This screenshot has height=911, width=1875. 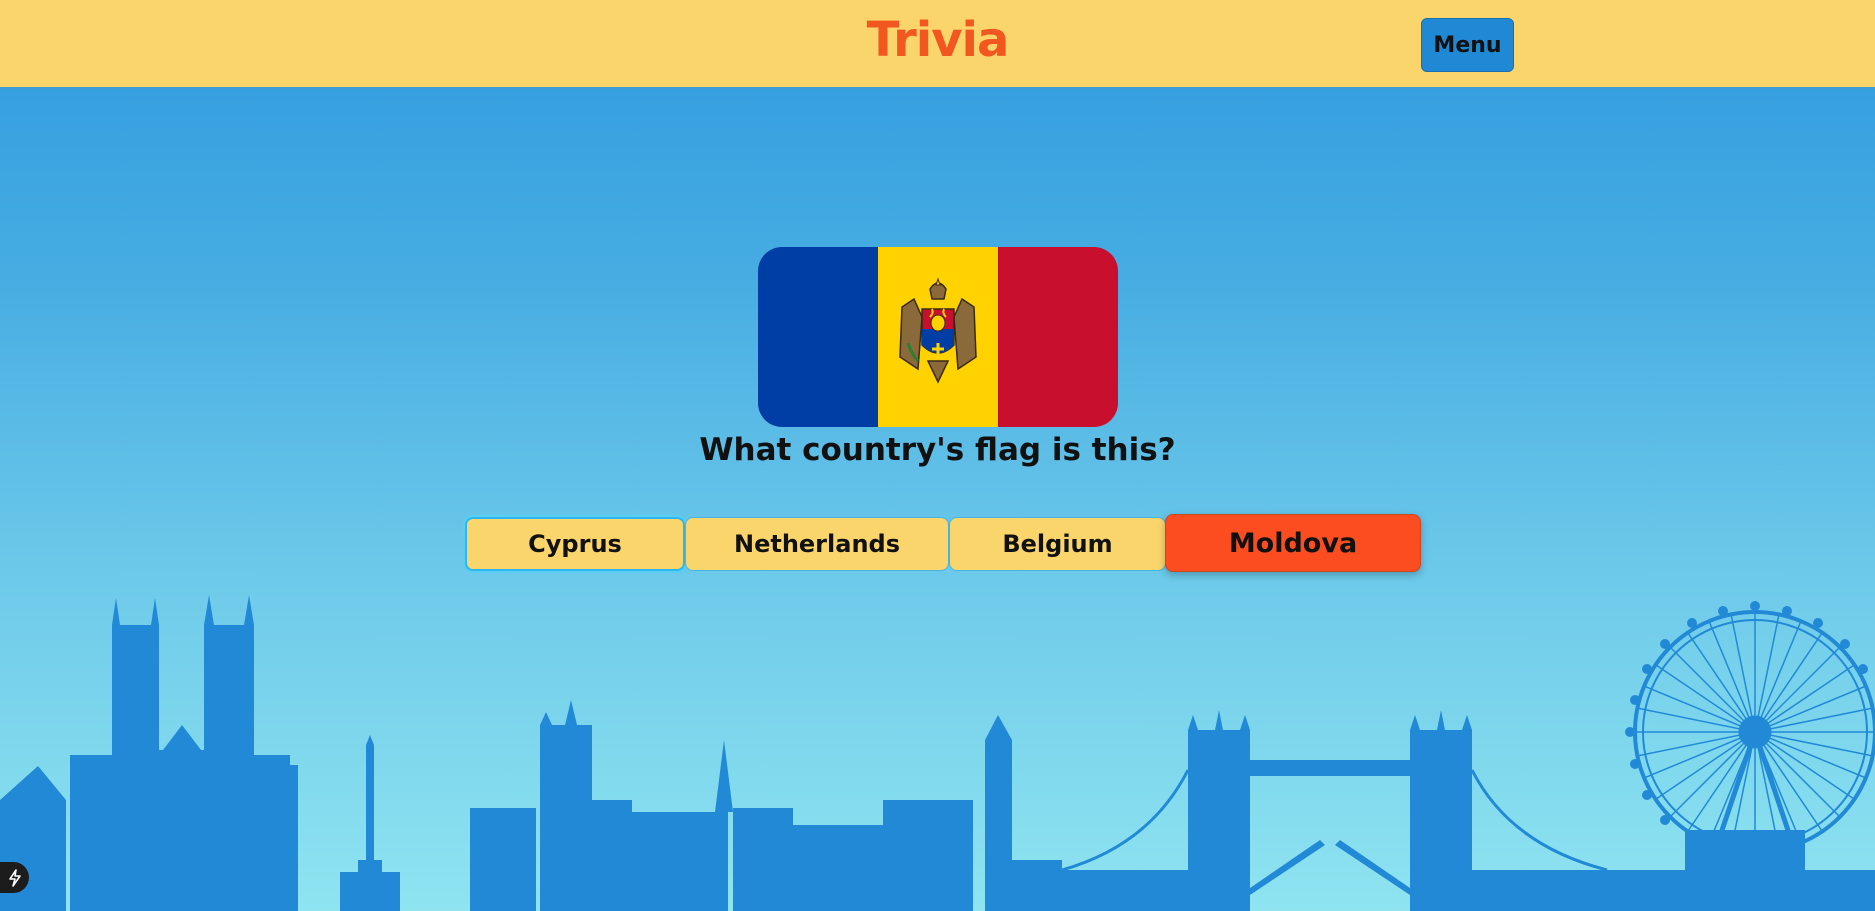 I want to click on coat-of-arms-icon, so click(x=938, y=330).